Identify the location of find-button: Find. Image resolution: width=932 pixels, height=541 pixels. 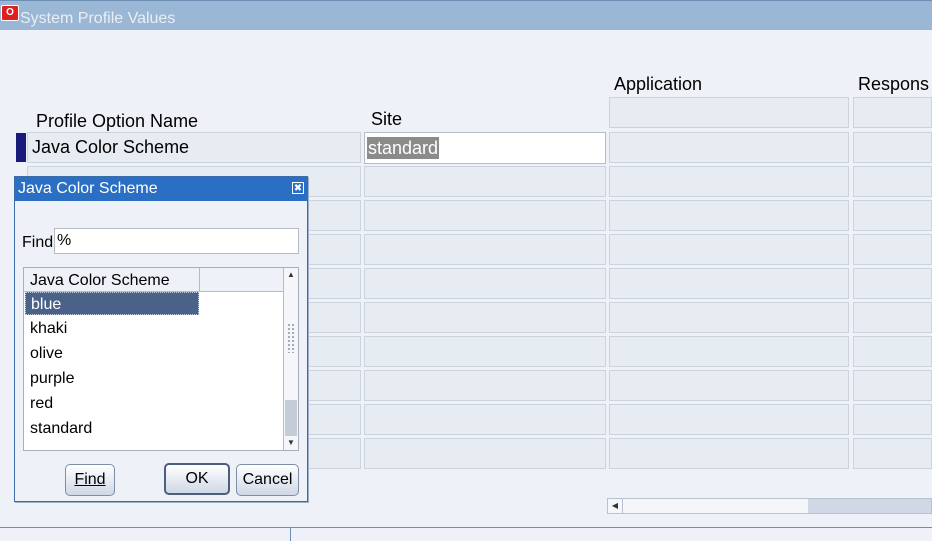
(90, 480).